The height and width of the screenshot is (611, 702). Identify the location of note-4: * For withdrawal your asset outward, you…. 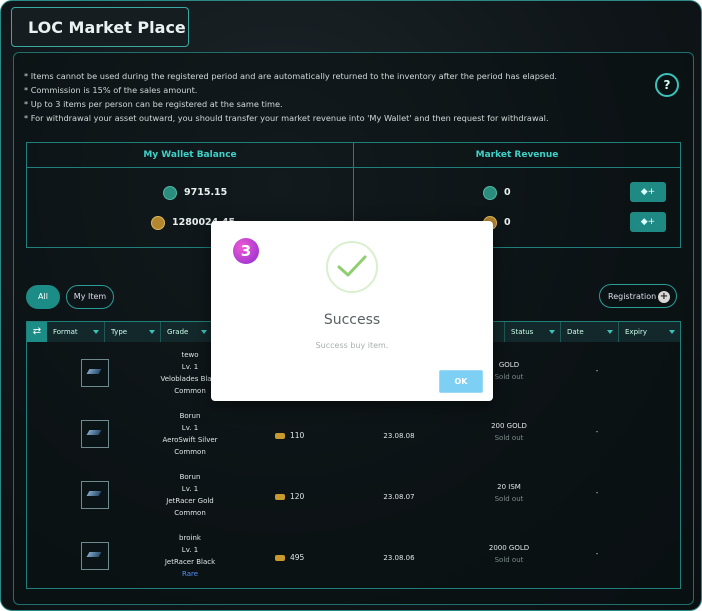
(286, 118).